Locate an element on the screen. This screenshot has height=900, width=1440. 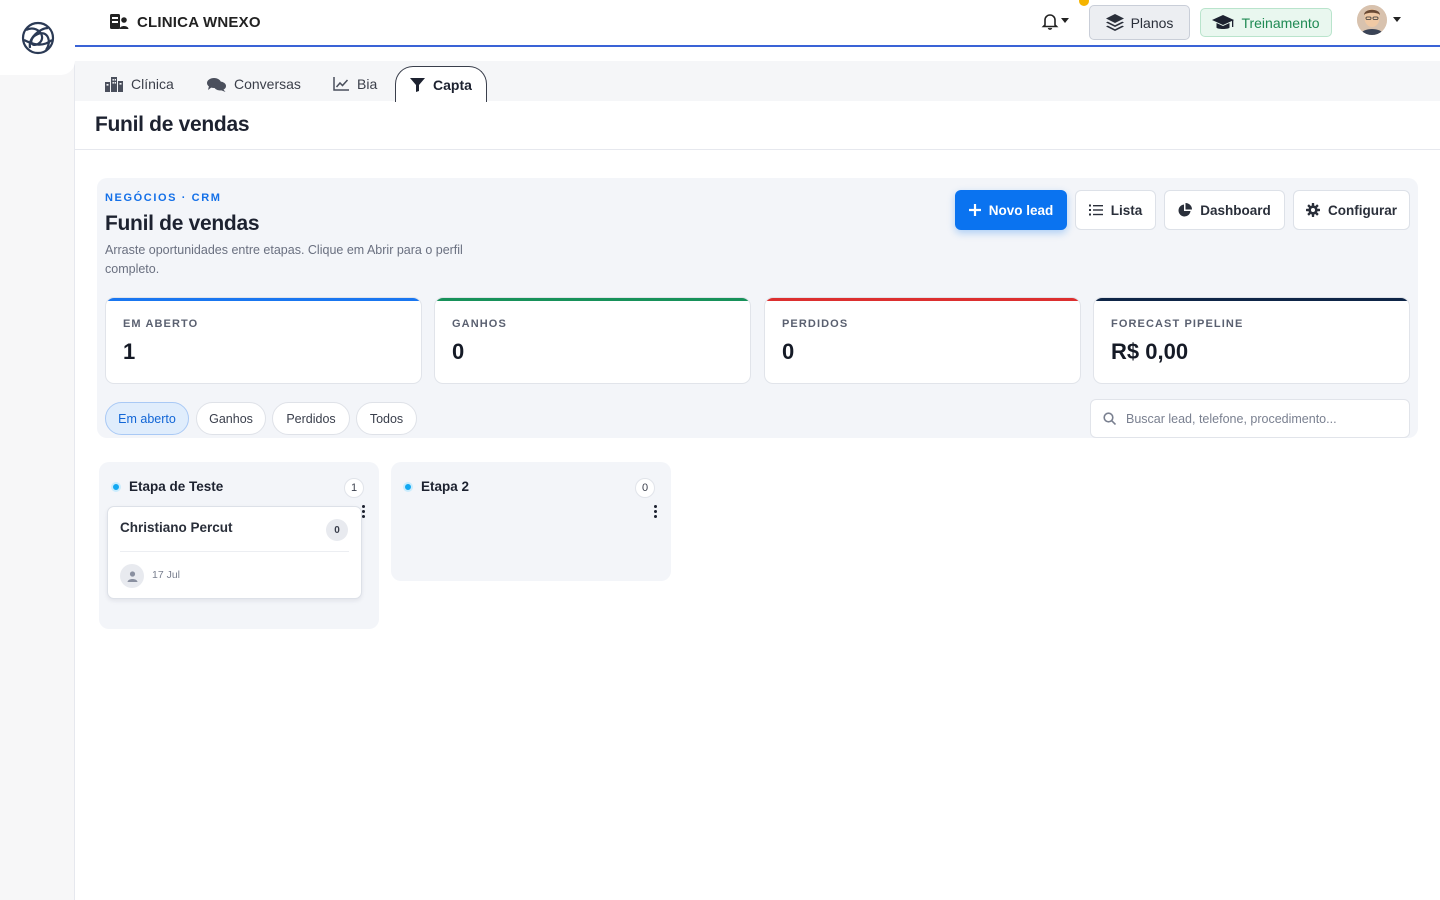
new-lead-button: Novo lead is located at coordinates (1011, 210).